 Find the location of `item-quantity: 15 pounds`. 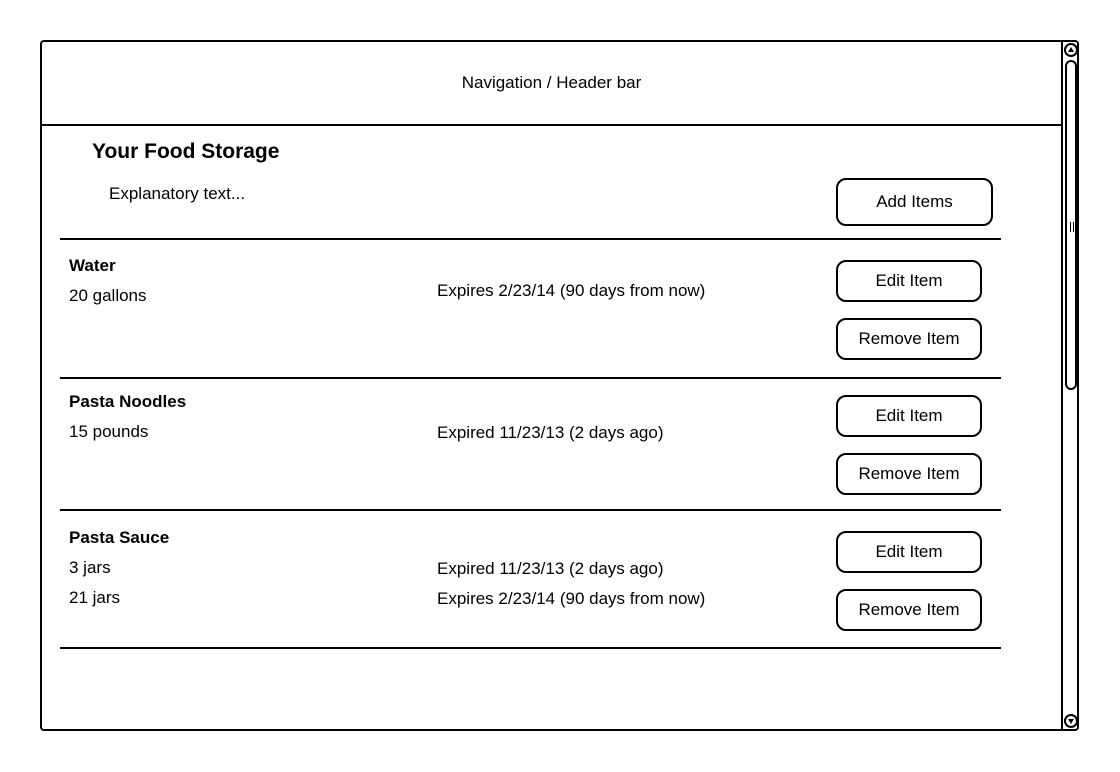

item-quantity: 15 pounds is located at coordinates (109, 431).